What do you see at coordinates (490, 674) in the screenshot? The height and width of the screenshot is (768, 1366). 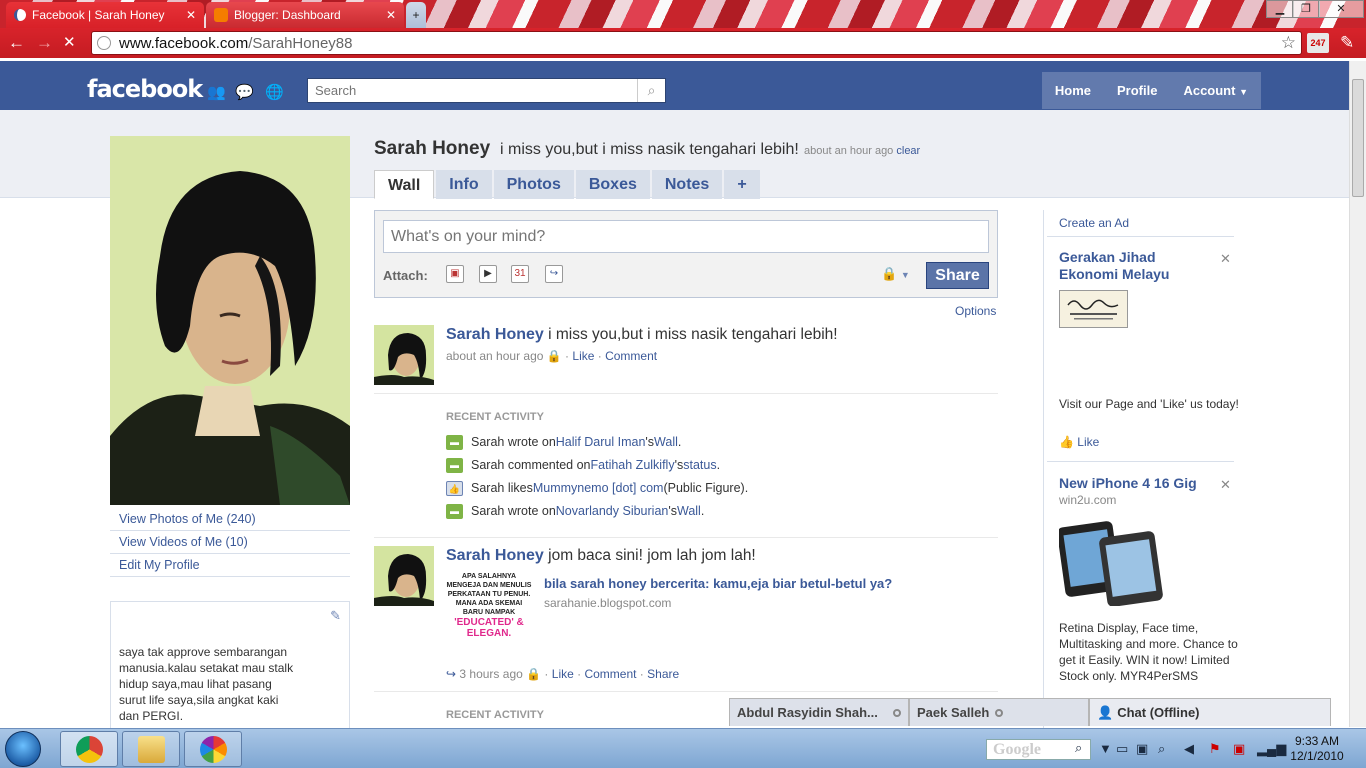 I see `story-time: 3 hours ago` at bounding box center [490, 674].